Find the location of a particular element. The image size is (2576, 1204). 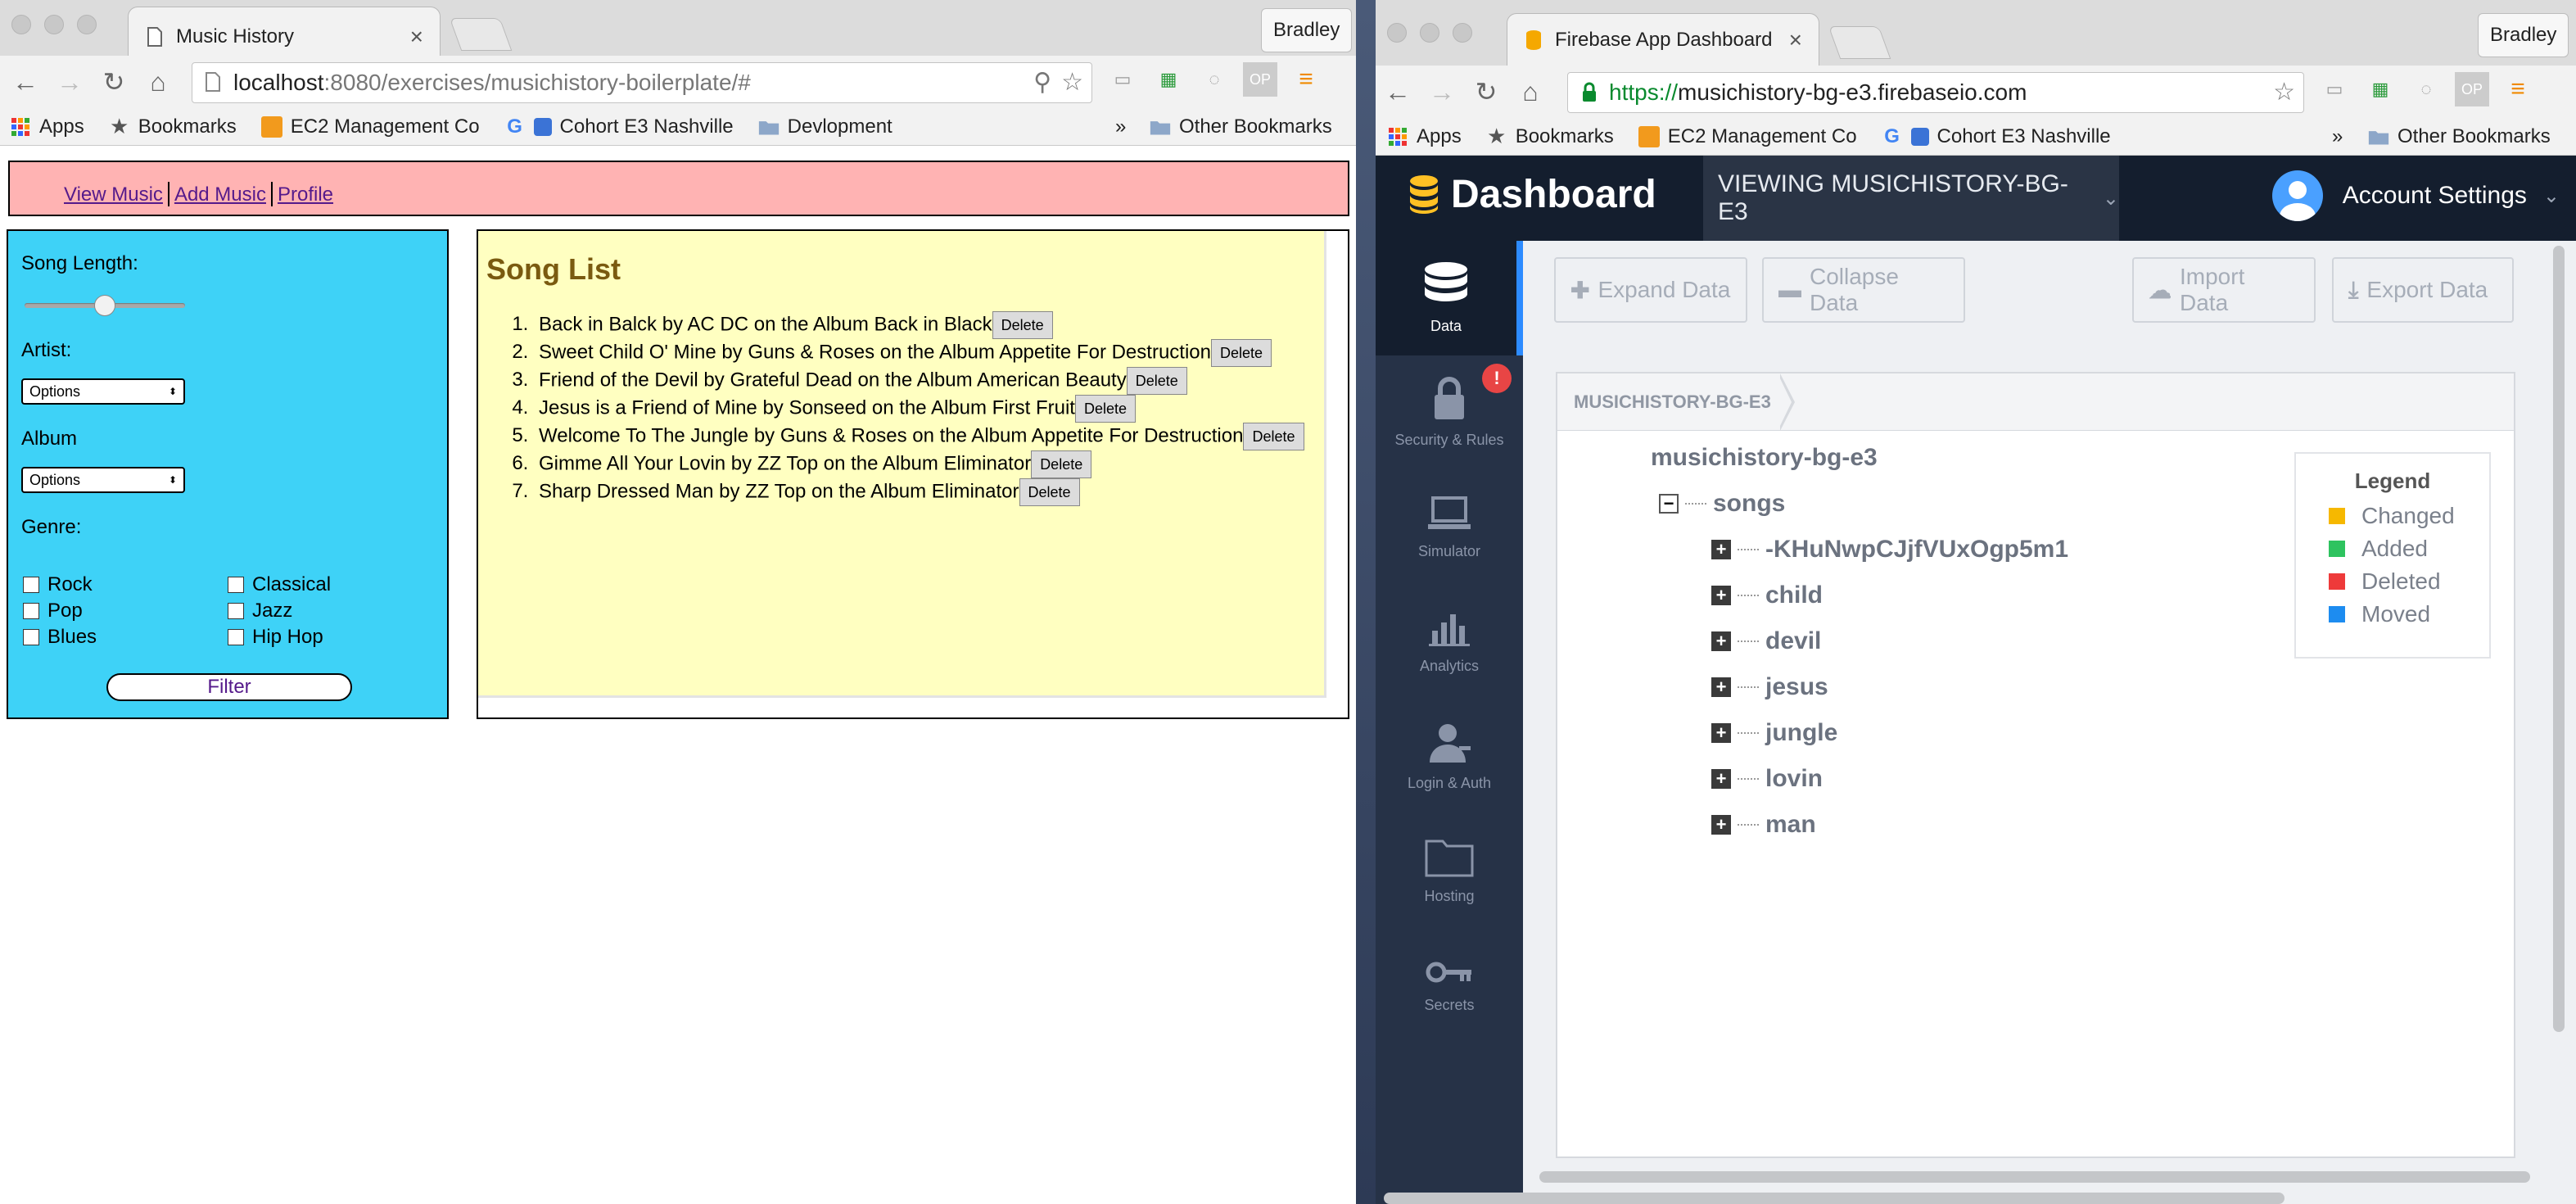

dashboard-logo: Dashboard is located at coordinates (1532, 194).